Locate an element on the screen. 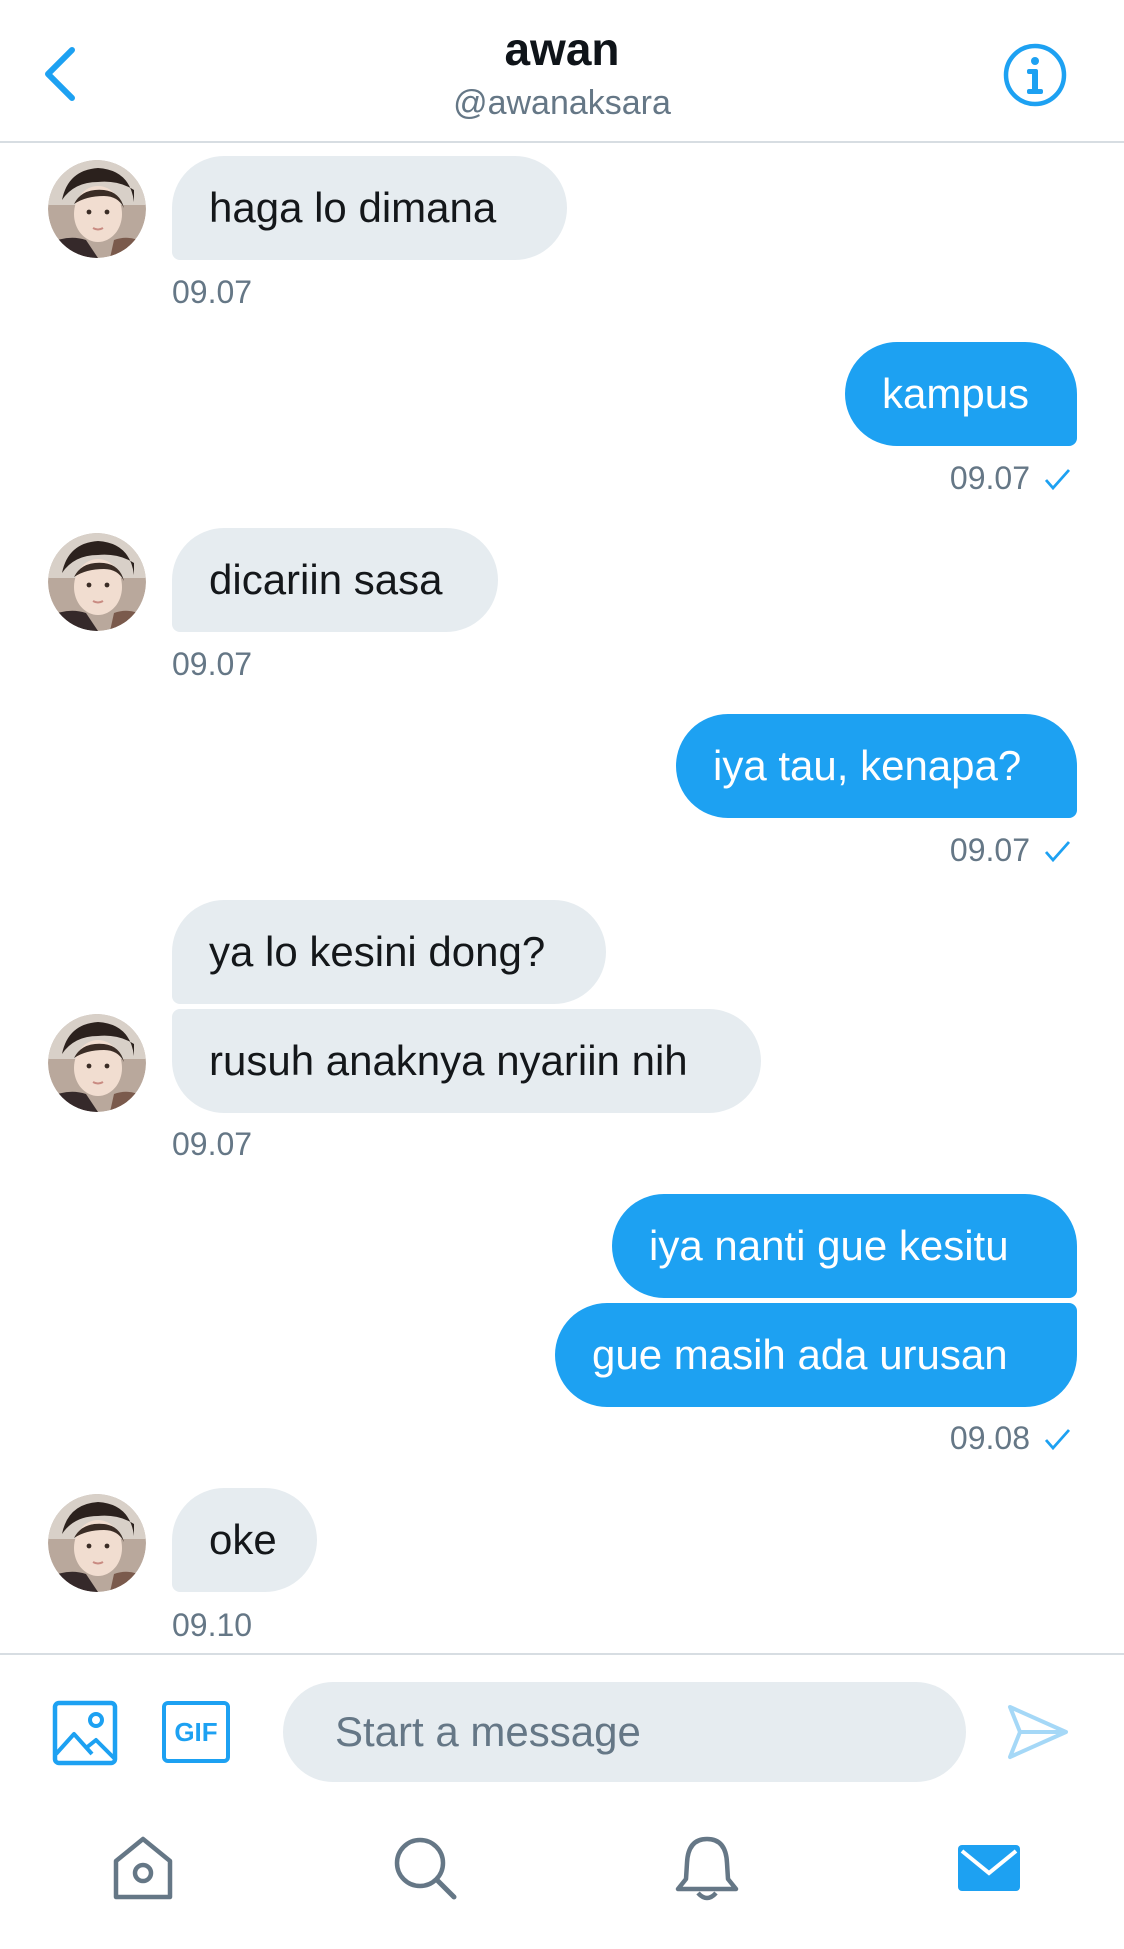  home-icon is located at coordinates (143, 1868).